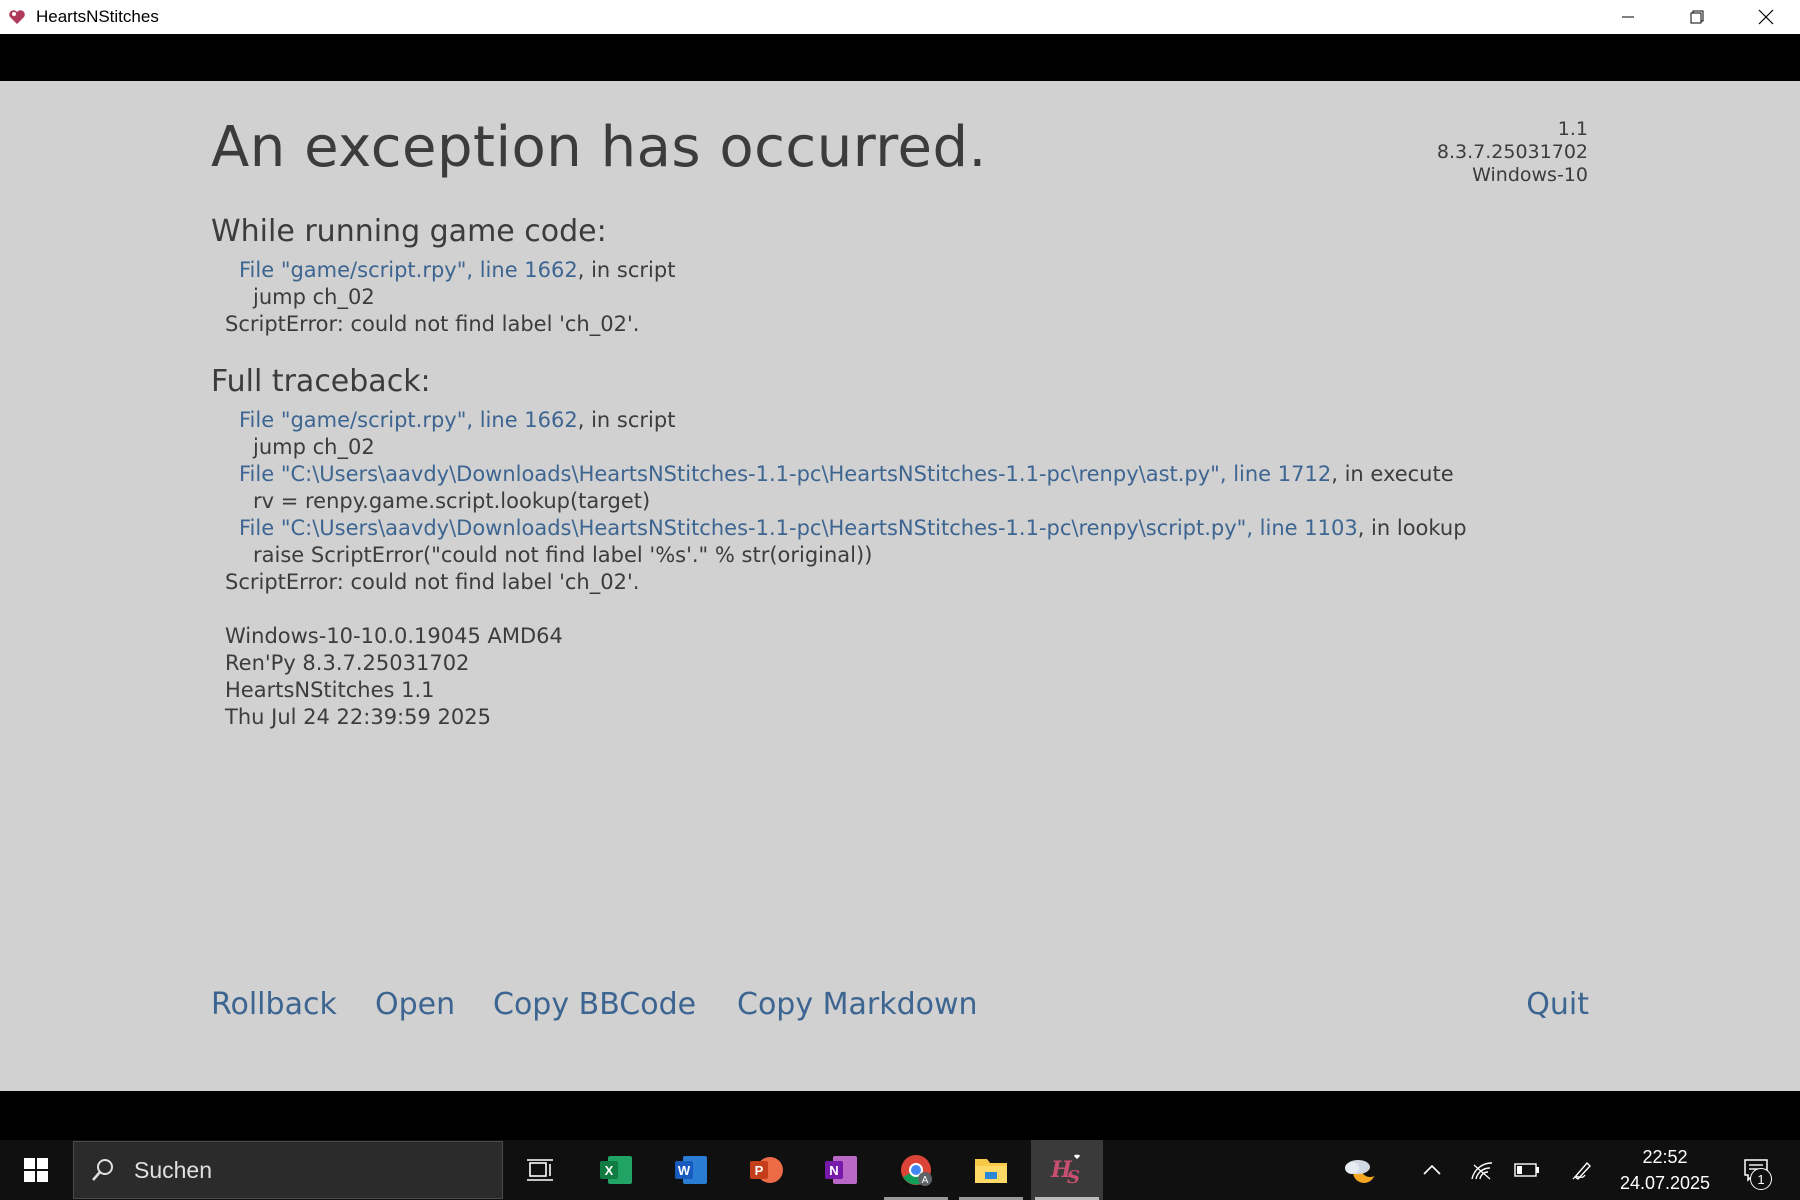 The height and width of the screenshot is (1200, 1800). Describe the element at coordinates (17, 17) in the screenshot. I see `heart-app-icon` at that location.